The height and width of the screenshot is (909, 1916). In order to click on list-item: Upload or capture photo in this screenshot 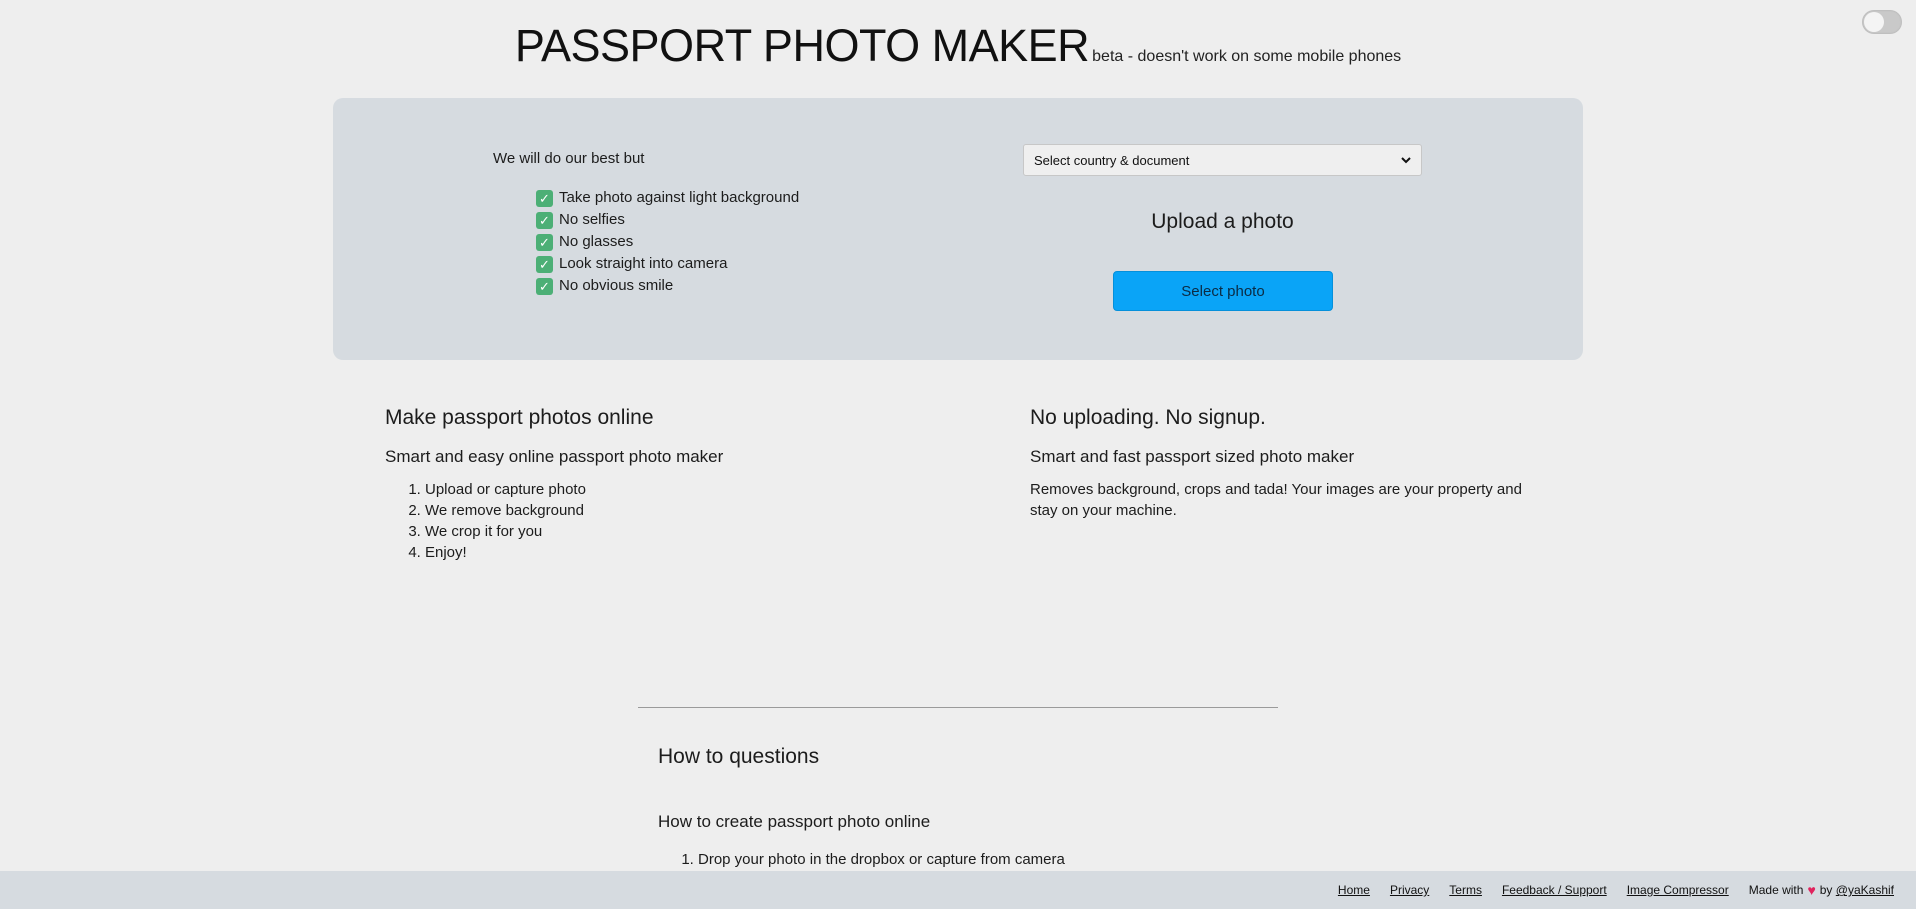, I will do `click(665, 489)`.